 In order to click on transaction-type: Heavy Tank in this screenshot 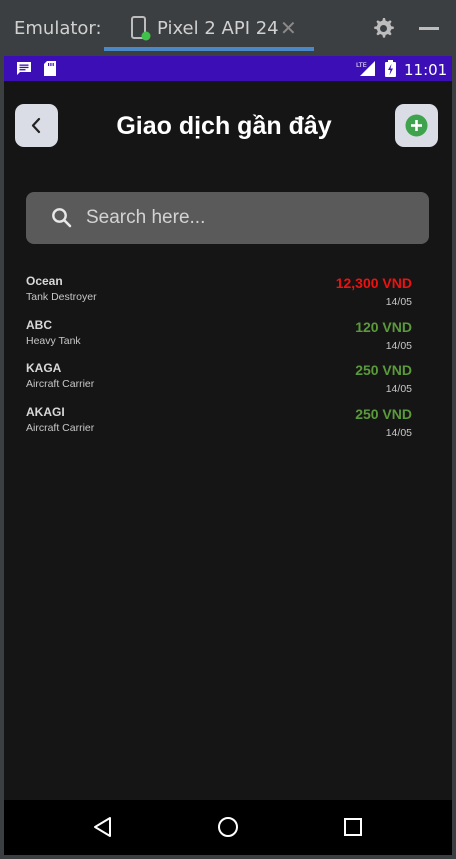, I will do `click(53, 340)`.